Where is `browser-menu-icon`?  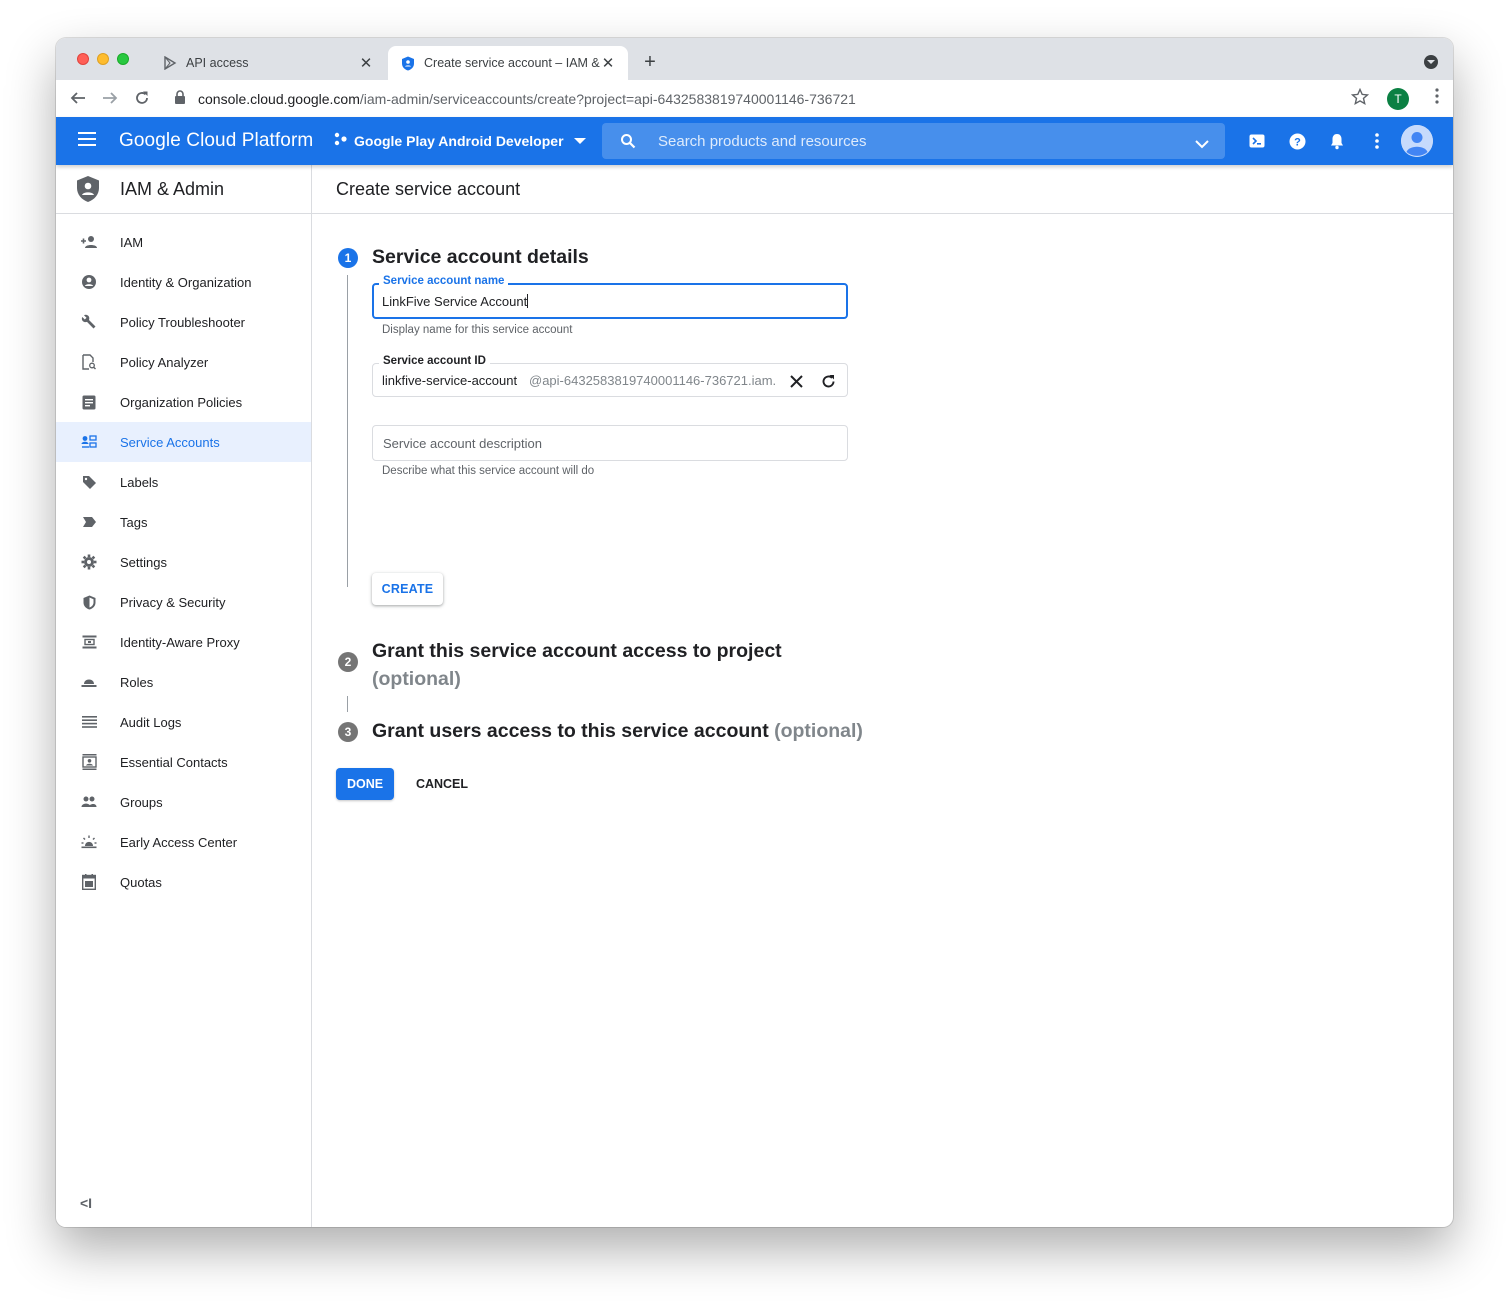
browser-menu-icon is located at coordinates (1437, 98).